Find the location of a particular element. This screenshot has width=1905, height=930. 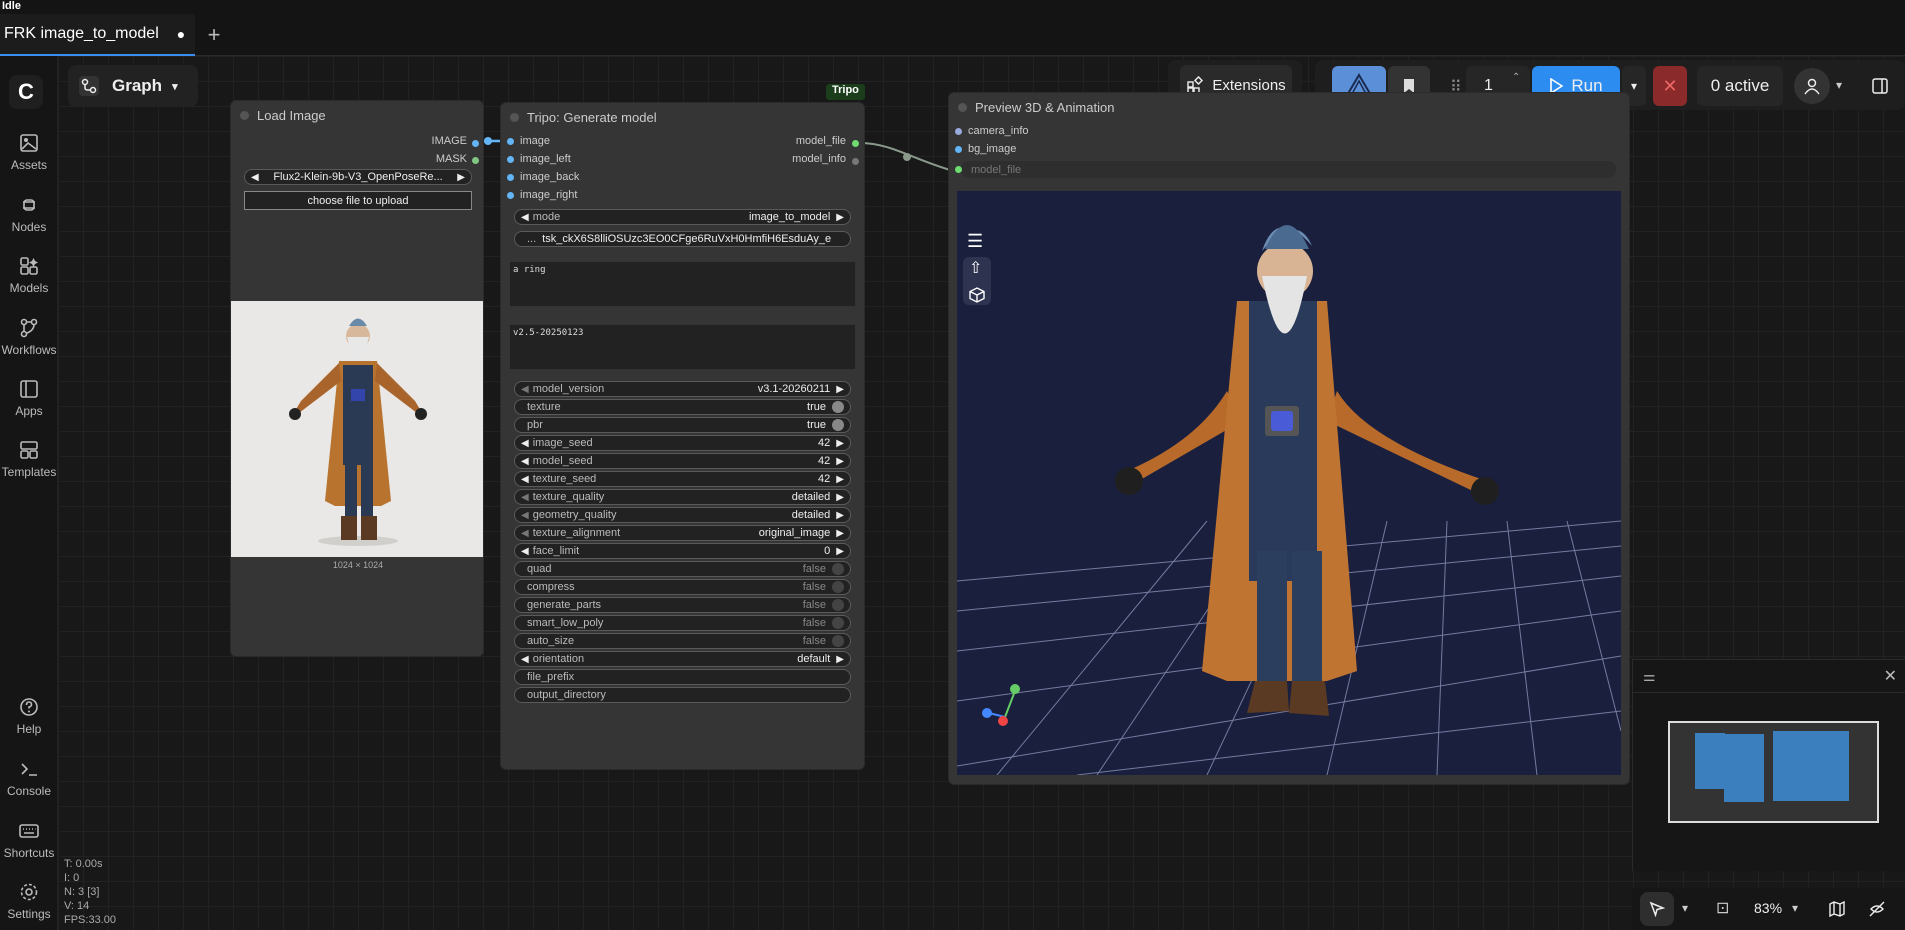

group-label: Tripo is located at coordinates (845, 92).